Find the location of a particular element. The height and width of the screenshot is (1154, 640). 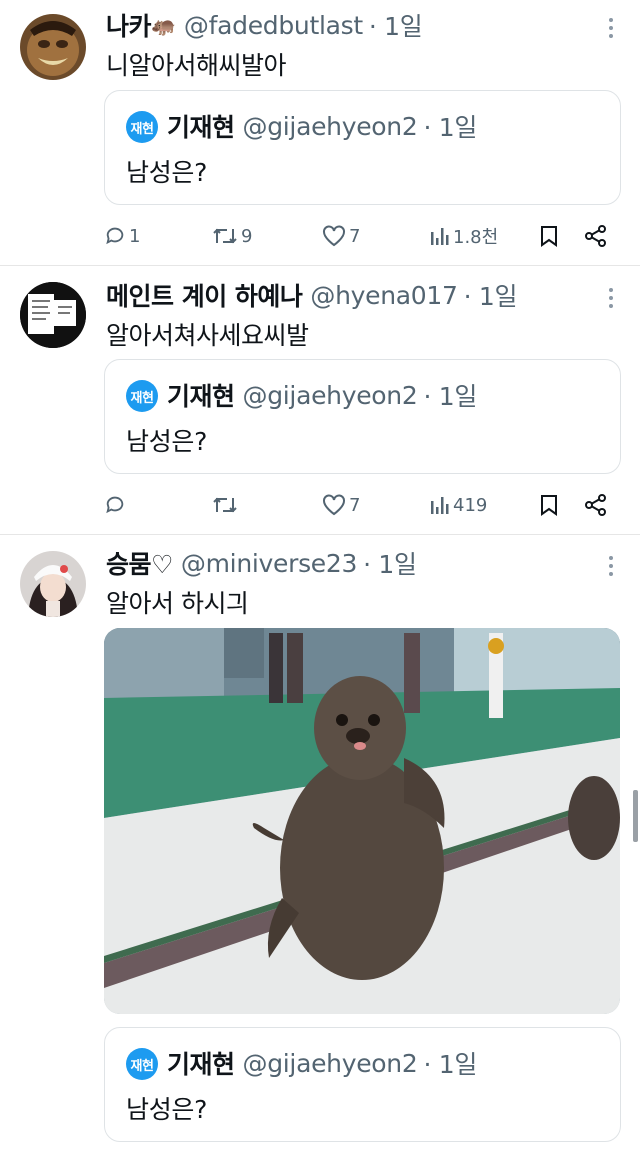

views-button: 1.8천 is located at coordinates (464, 236).